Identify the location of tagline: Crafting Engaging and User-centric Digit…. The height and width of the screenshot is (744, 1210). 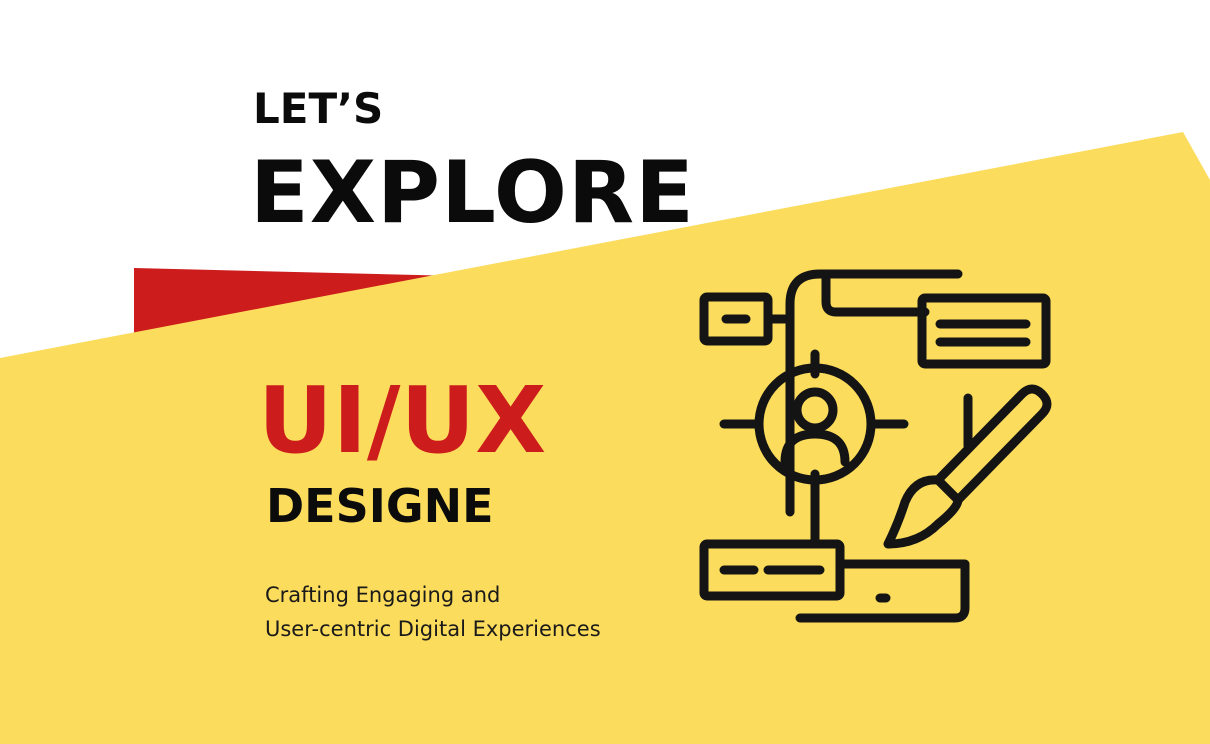
(433, 612).